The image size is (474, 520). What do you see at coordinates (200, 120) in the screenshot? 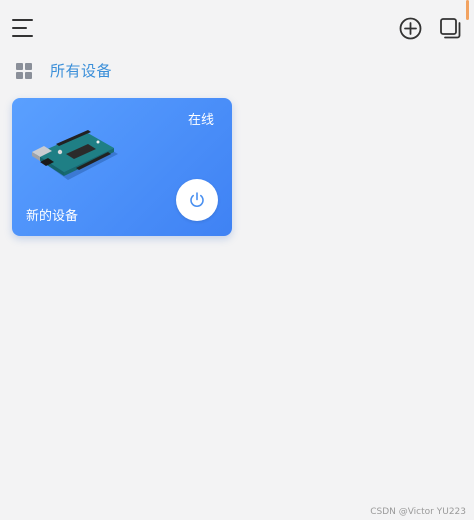
I see `device-status: 在线` at bounding box center [200, 120].